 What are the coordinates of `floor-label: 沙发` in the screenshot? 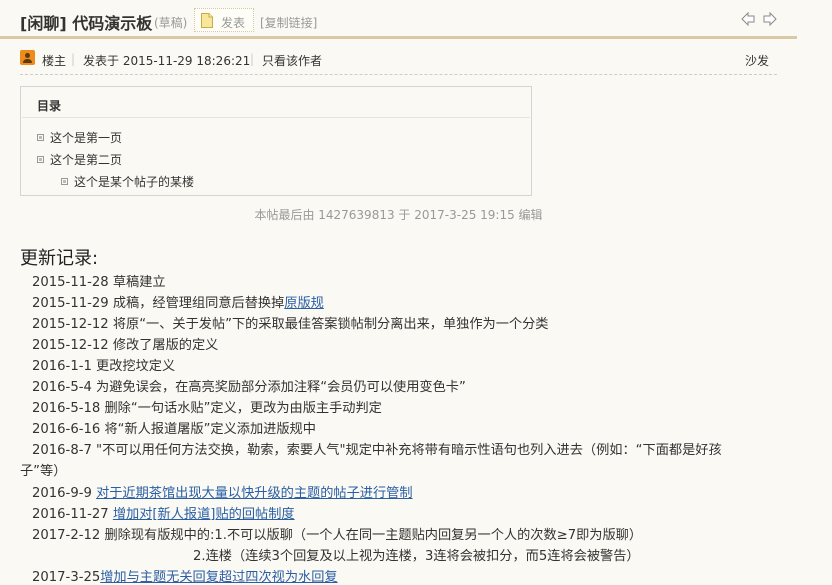 It's located at (757, 60).